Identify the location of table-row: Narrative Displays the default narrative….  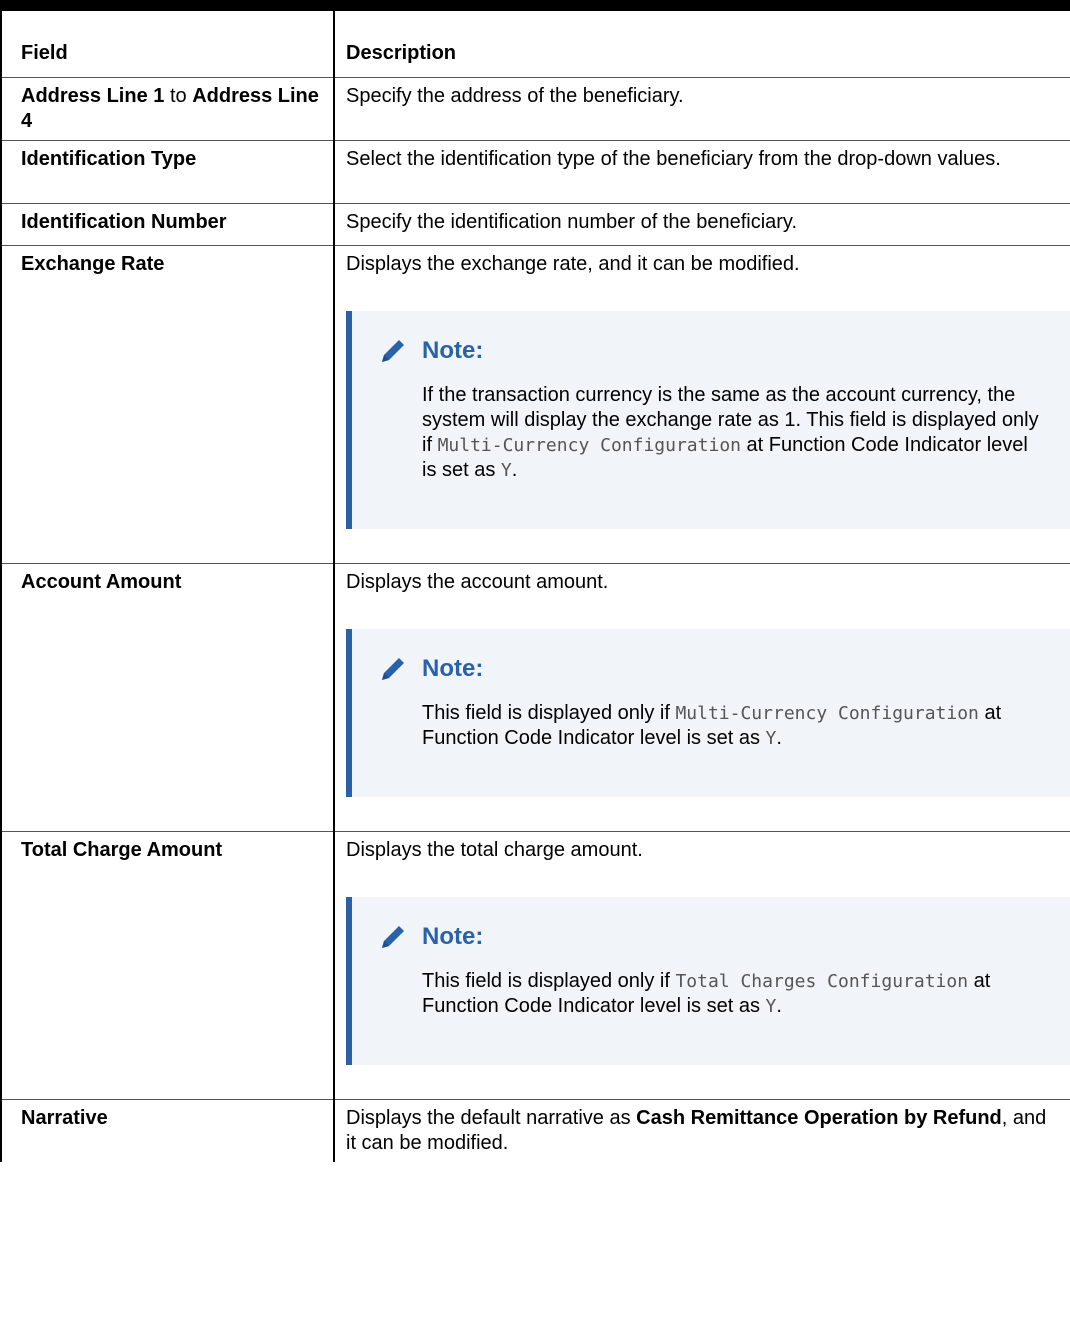
(535, 1130).